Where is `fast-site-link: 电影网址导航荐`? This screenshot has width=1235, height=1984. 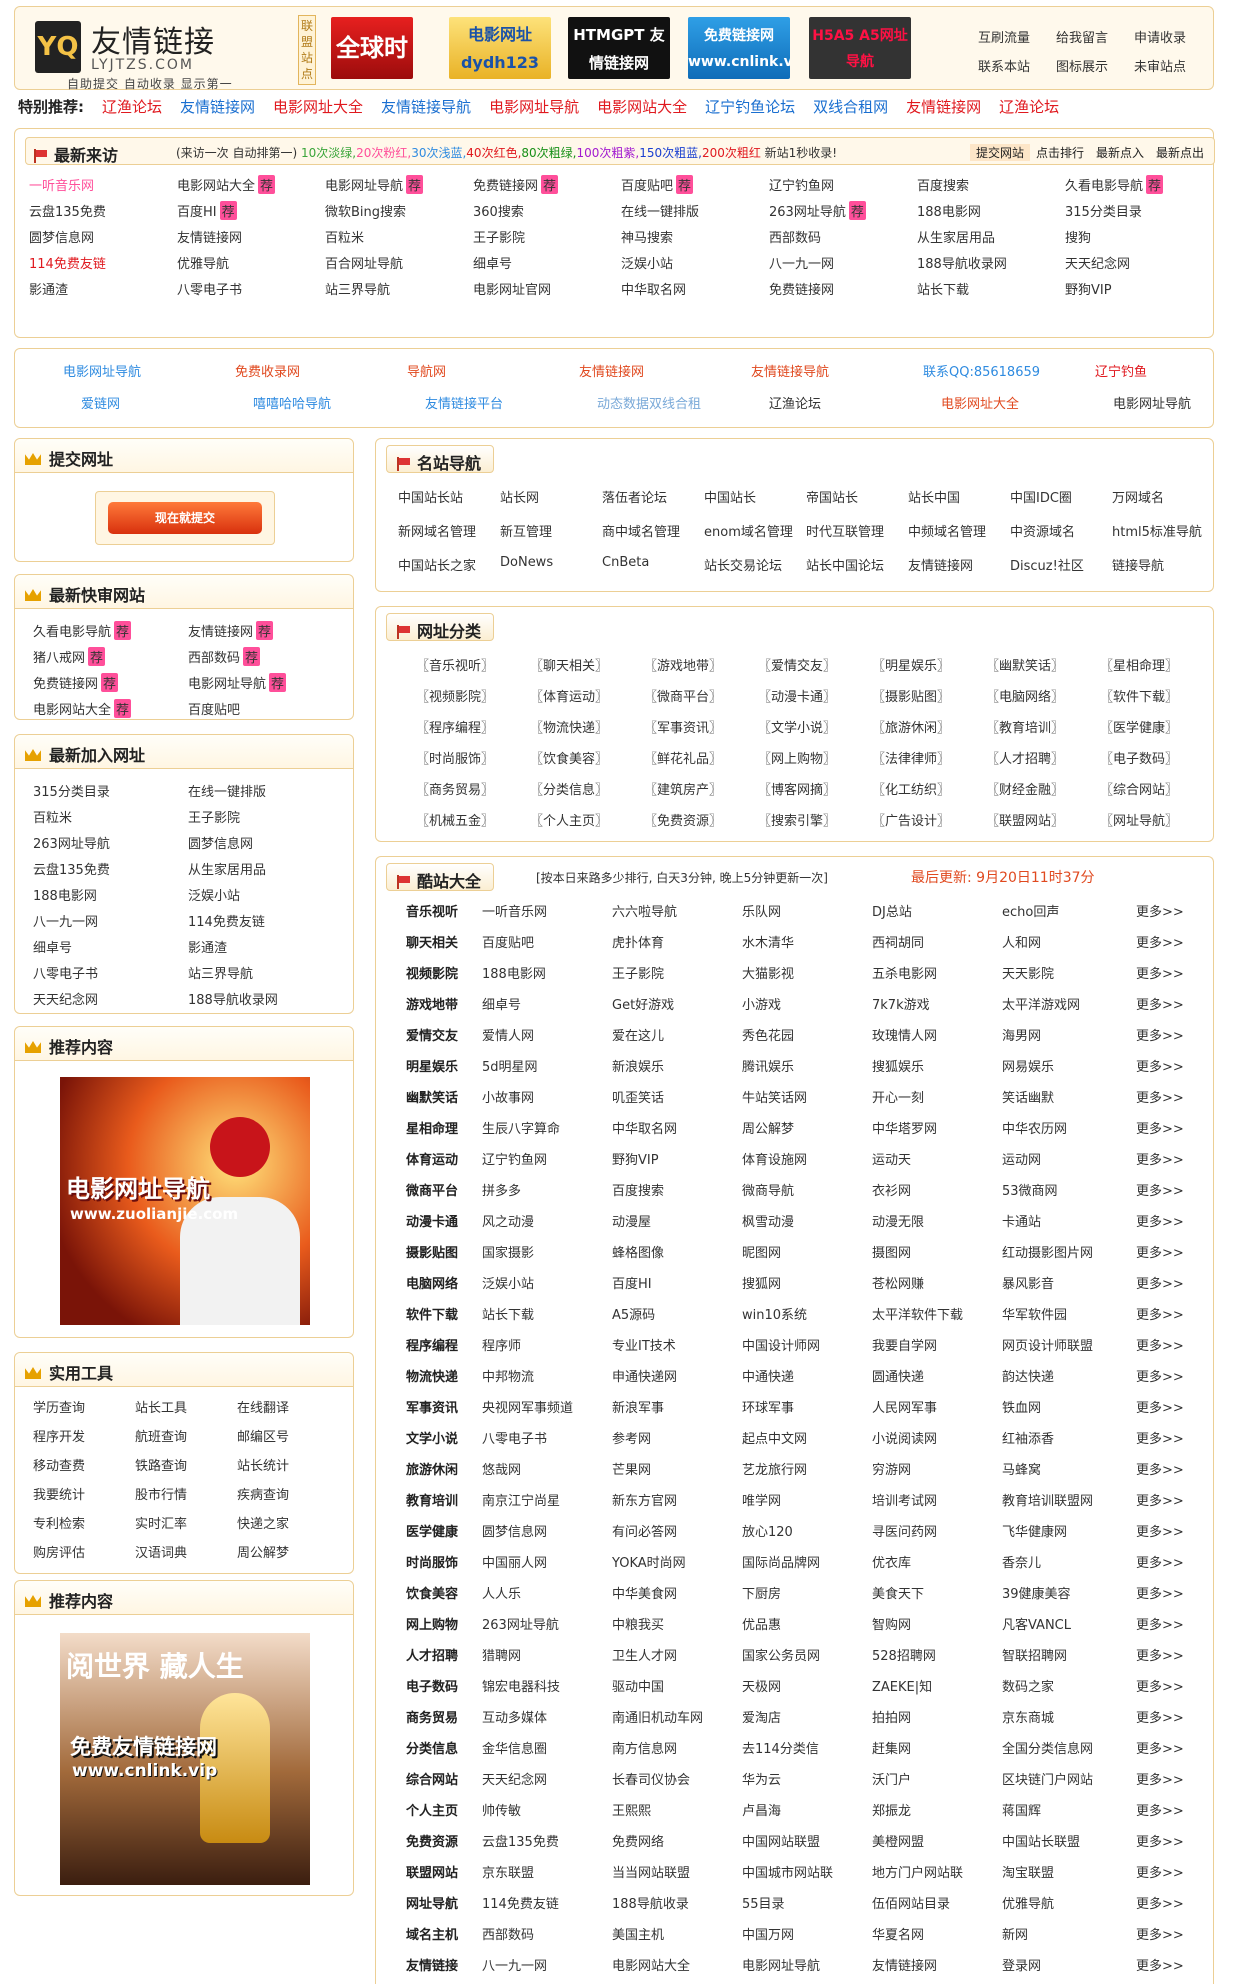
fast-site-link: 电影网址导航荐 is located at coordinates (237, 682).